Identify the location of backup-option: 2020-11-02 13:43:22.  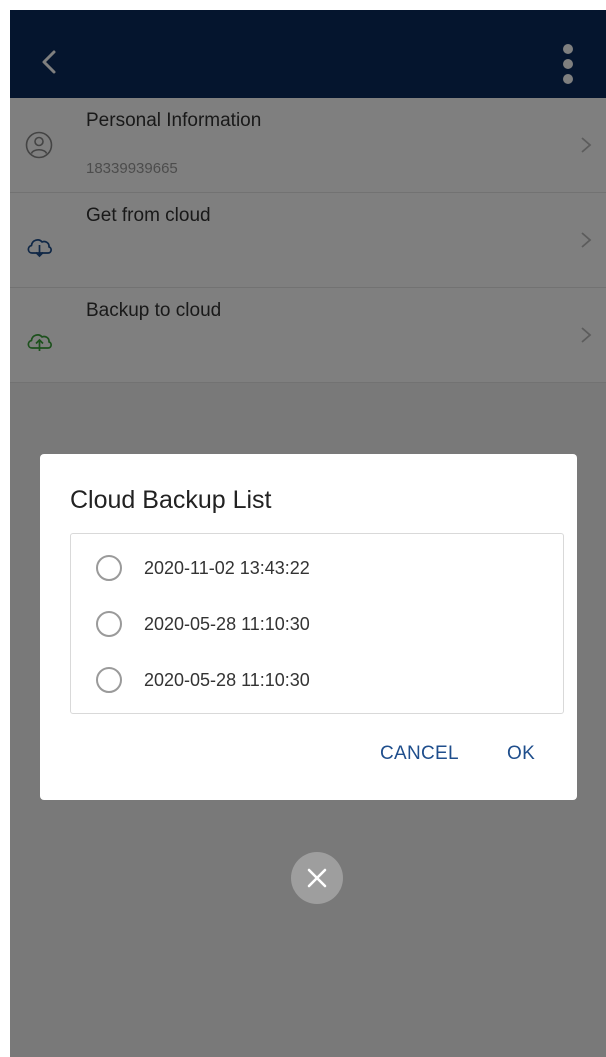
(318, 568).